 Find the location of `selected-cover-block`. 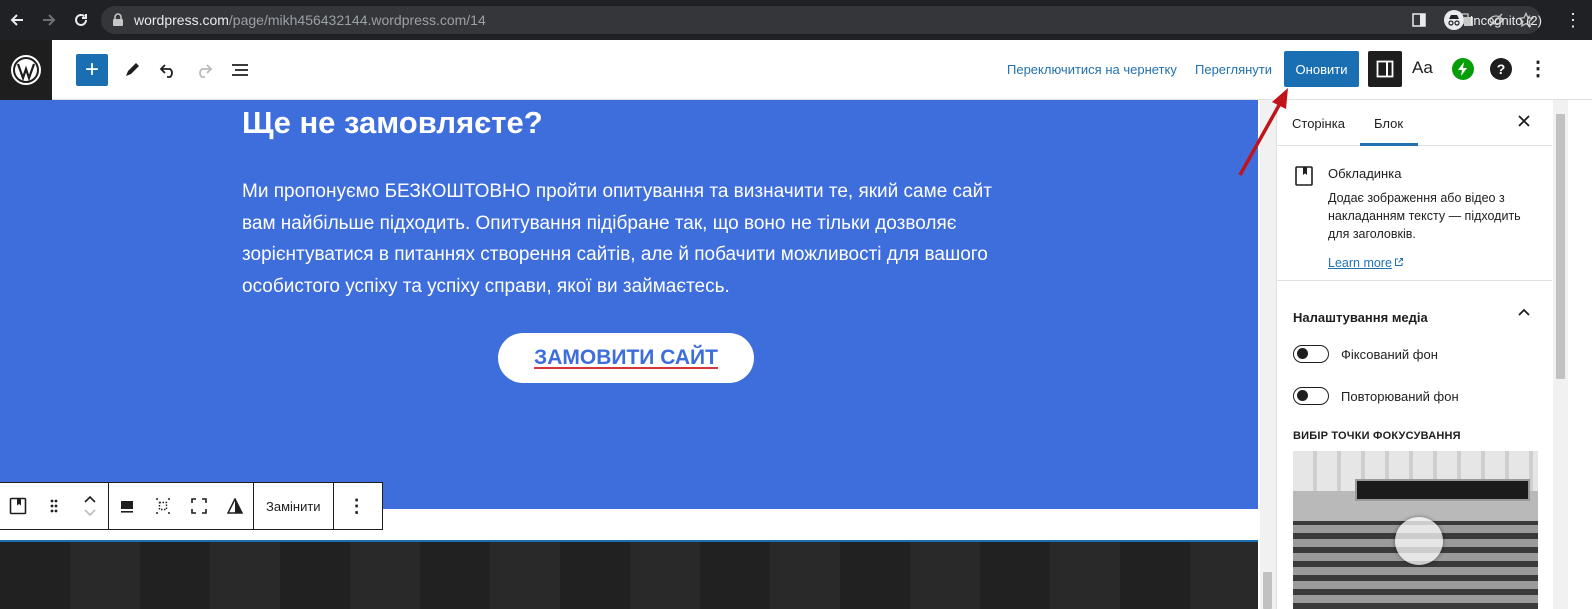

selected-cover-block is located at coordinates (629, 574).